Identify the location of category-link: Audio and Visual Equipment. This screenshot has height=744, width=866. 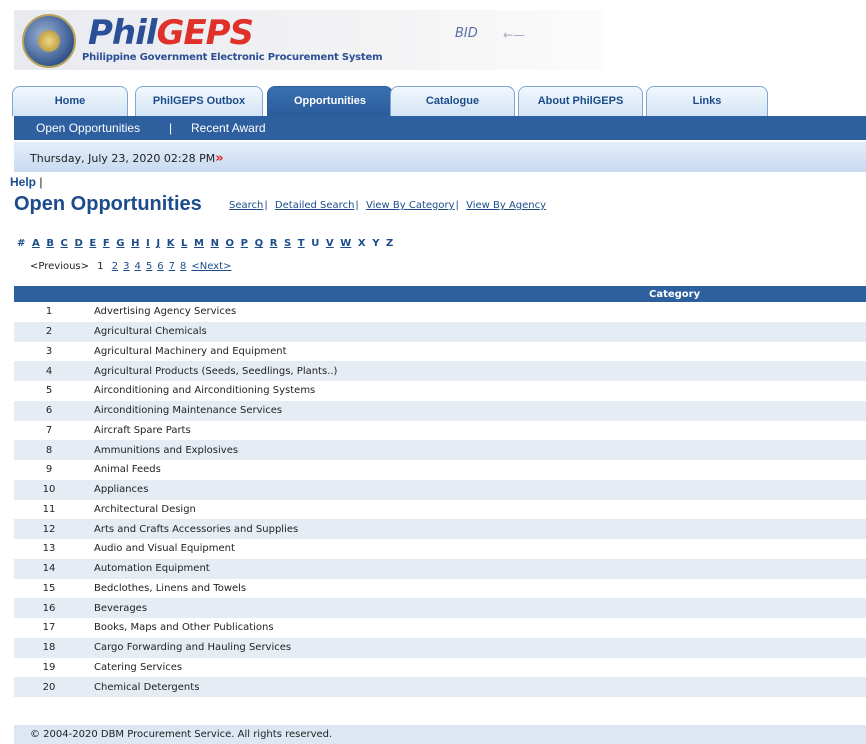
(164, 548).